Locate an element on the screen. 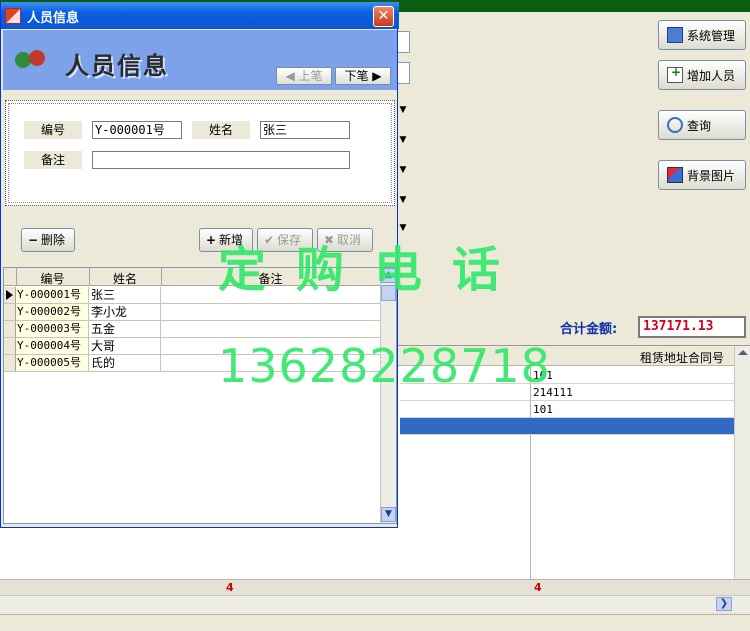  chevron-right-icon: ❯ is located at coordinates (724, 604).